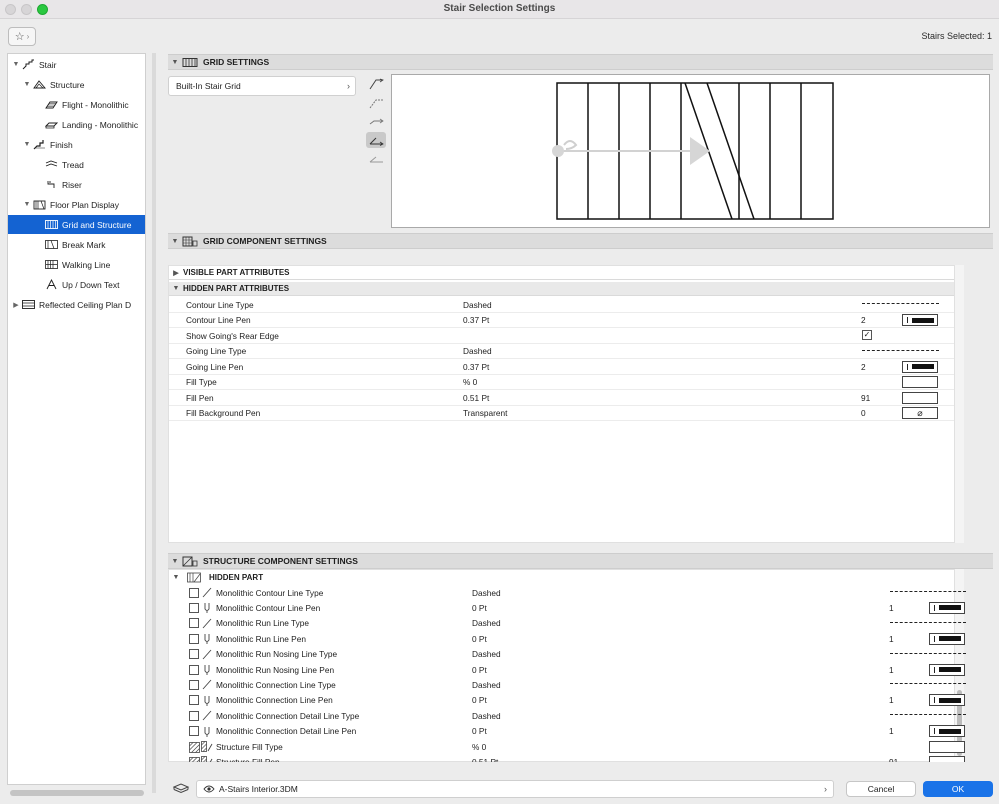 The width and height of the screenshot is (999, 804). Describe the element at coordinates (376, 158) in the screenshot. I see `grid-style-5-button` at that location.